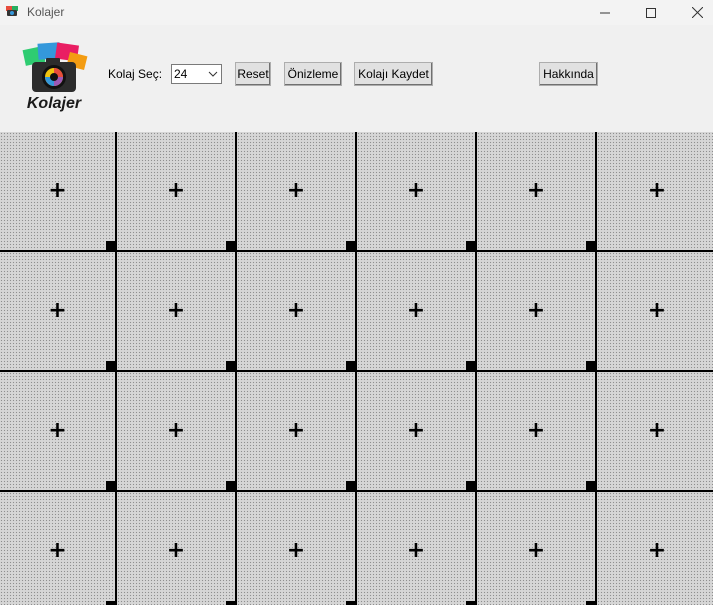 The image size is (713, 605). I want to click on minimize-icon, so click(605, 12).